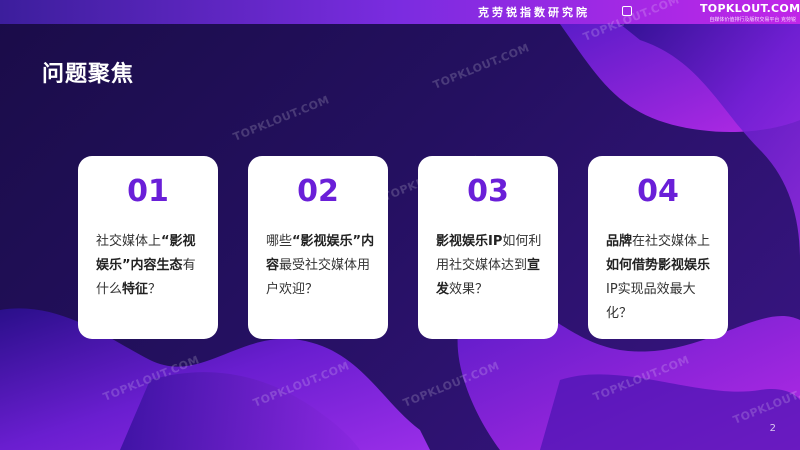  I want to click on question-card-2: 02 哪些“影视娱乐”内容最受社交媒体用户欢迎？, so click(318, 247).